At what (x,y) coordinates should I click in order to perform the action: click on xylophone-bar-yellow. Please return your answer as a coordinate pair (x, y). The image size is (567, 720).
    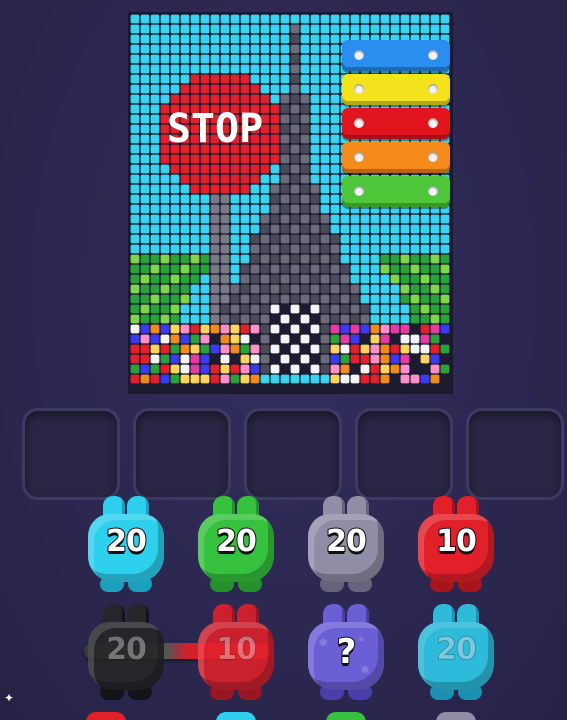
    Looking at the image, I should click on (396, 89).